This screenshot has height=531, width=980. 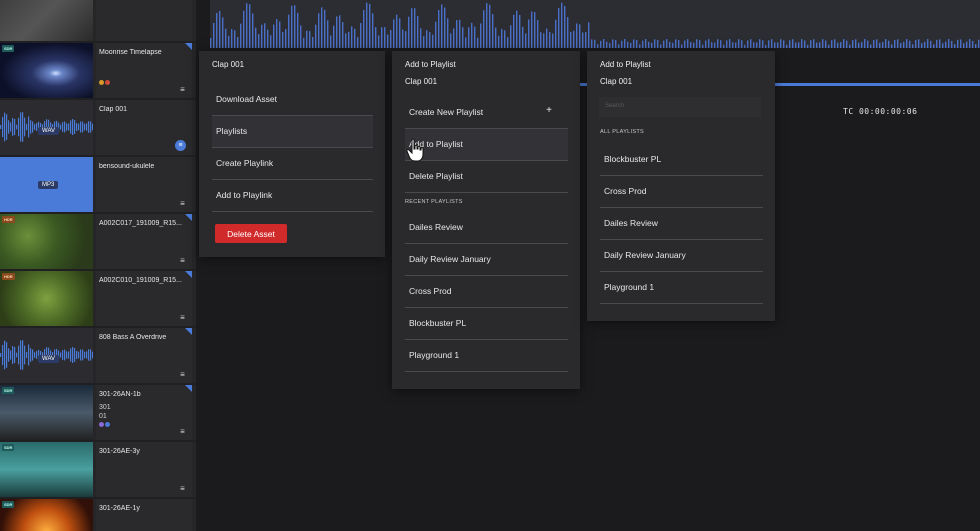 I want to click on plus-icon: +, so click(x=549, y=110).